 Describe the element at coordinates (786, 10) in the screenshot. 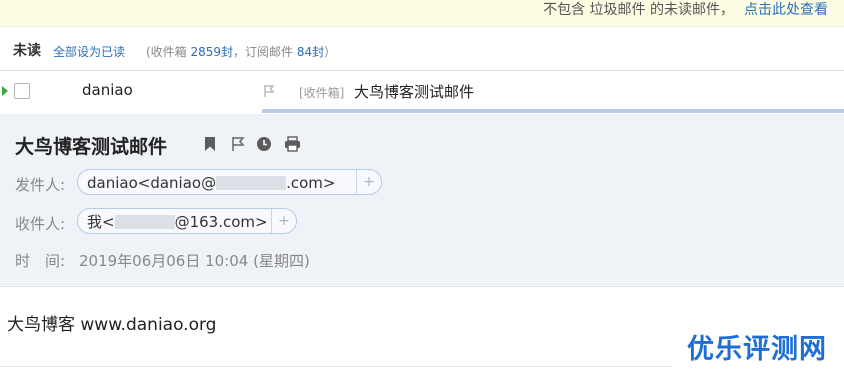

I see `notice-link: 点击此处查看` at that location.